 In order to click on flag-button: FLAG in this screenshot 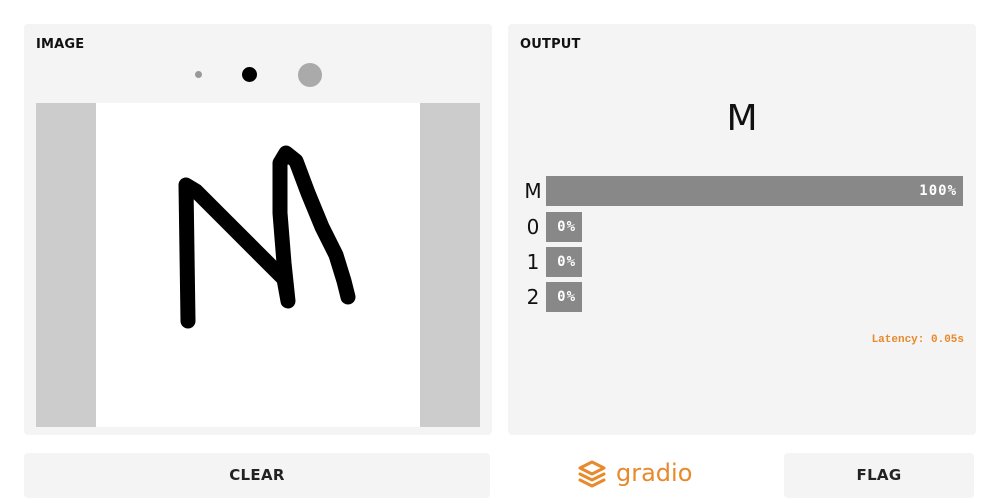, I will do `click(879, 475)`.